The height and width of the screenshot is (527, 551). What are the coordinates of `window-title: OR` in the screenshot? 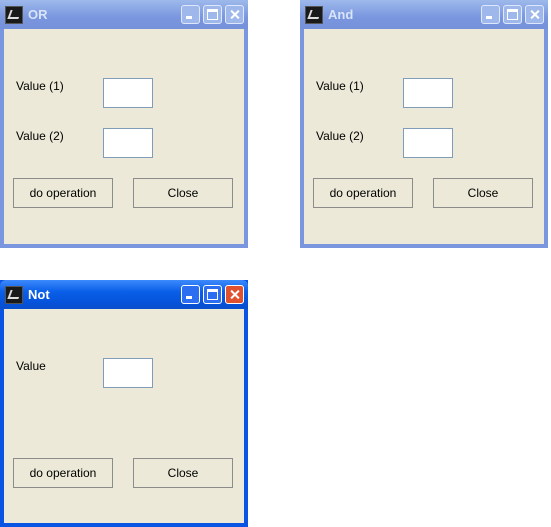 It's located at (38, 14).